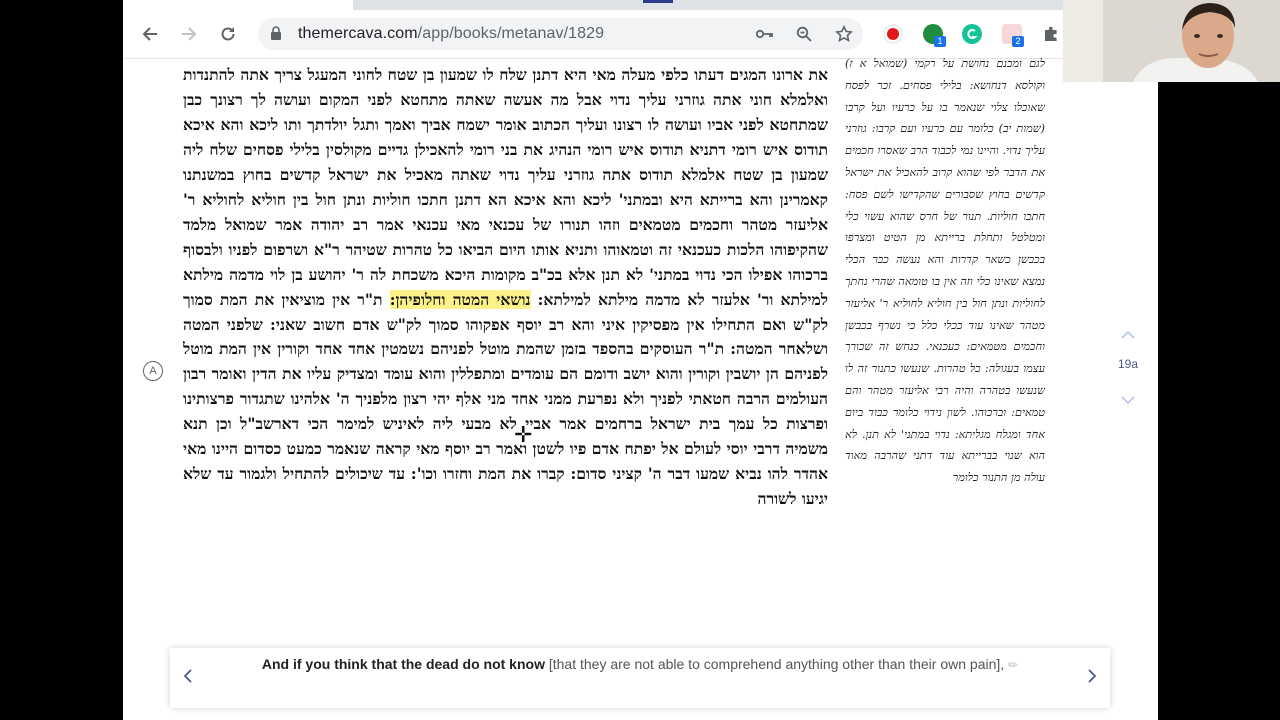 Image resolution: width=1280 pixels, height=720 pixels. I want to click on tab-strip, so click(640, 5).